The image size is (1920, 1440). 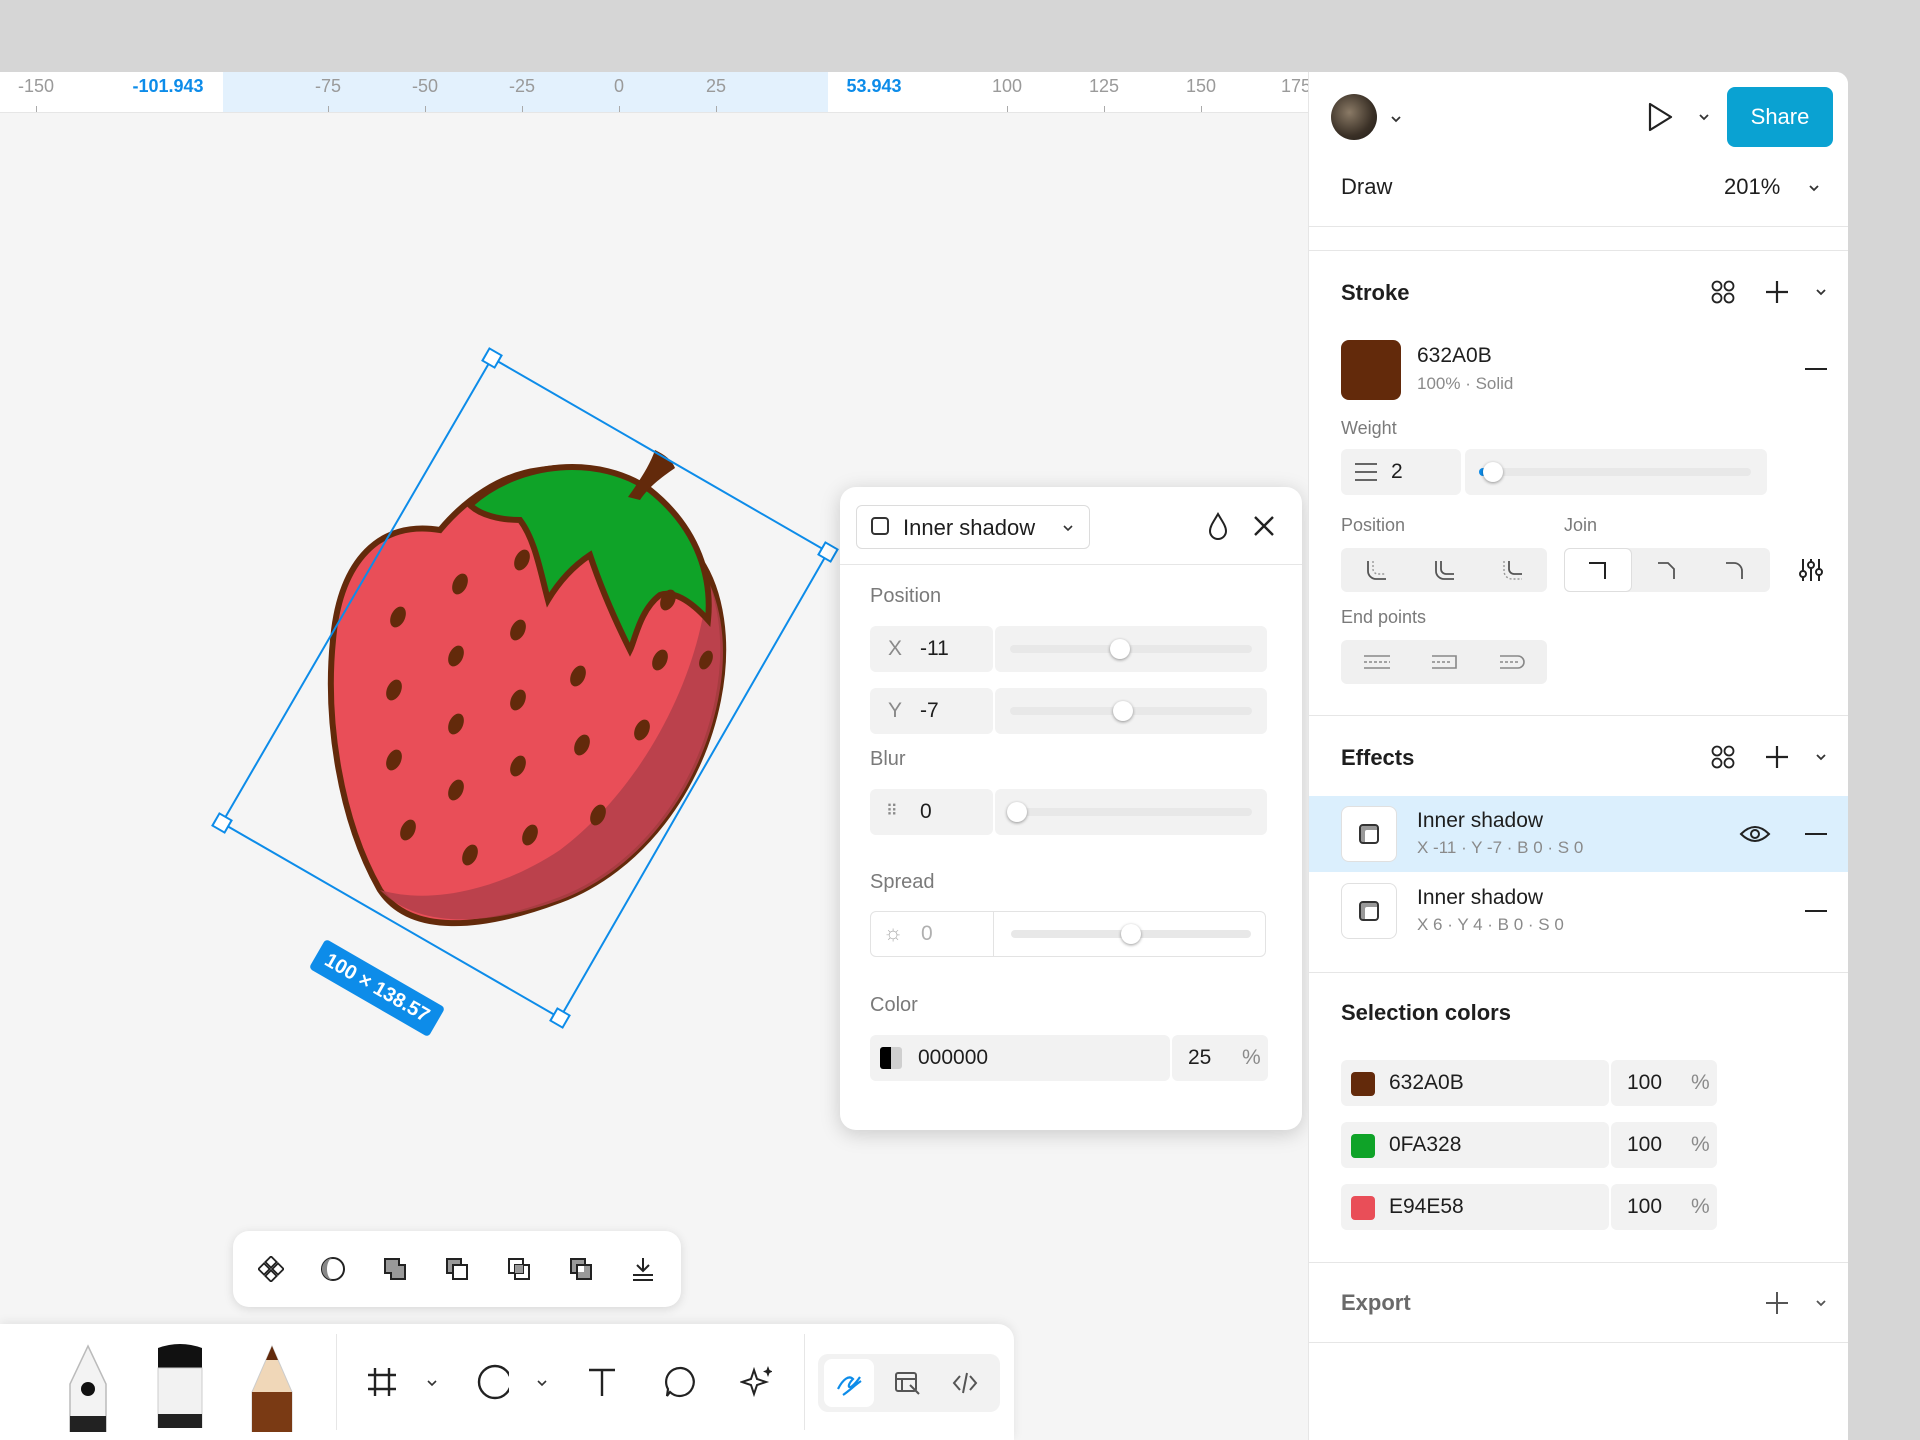 What do you see at coordinates (271, 1269) in the screenshot?
I see `component-icon` at bounding box center [271, 1269].